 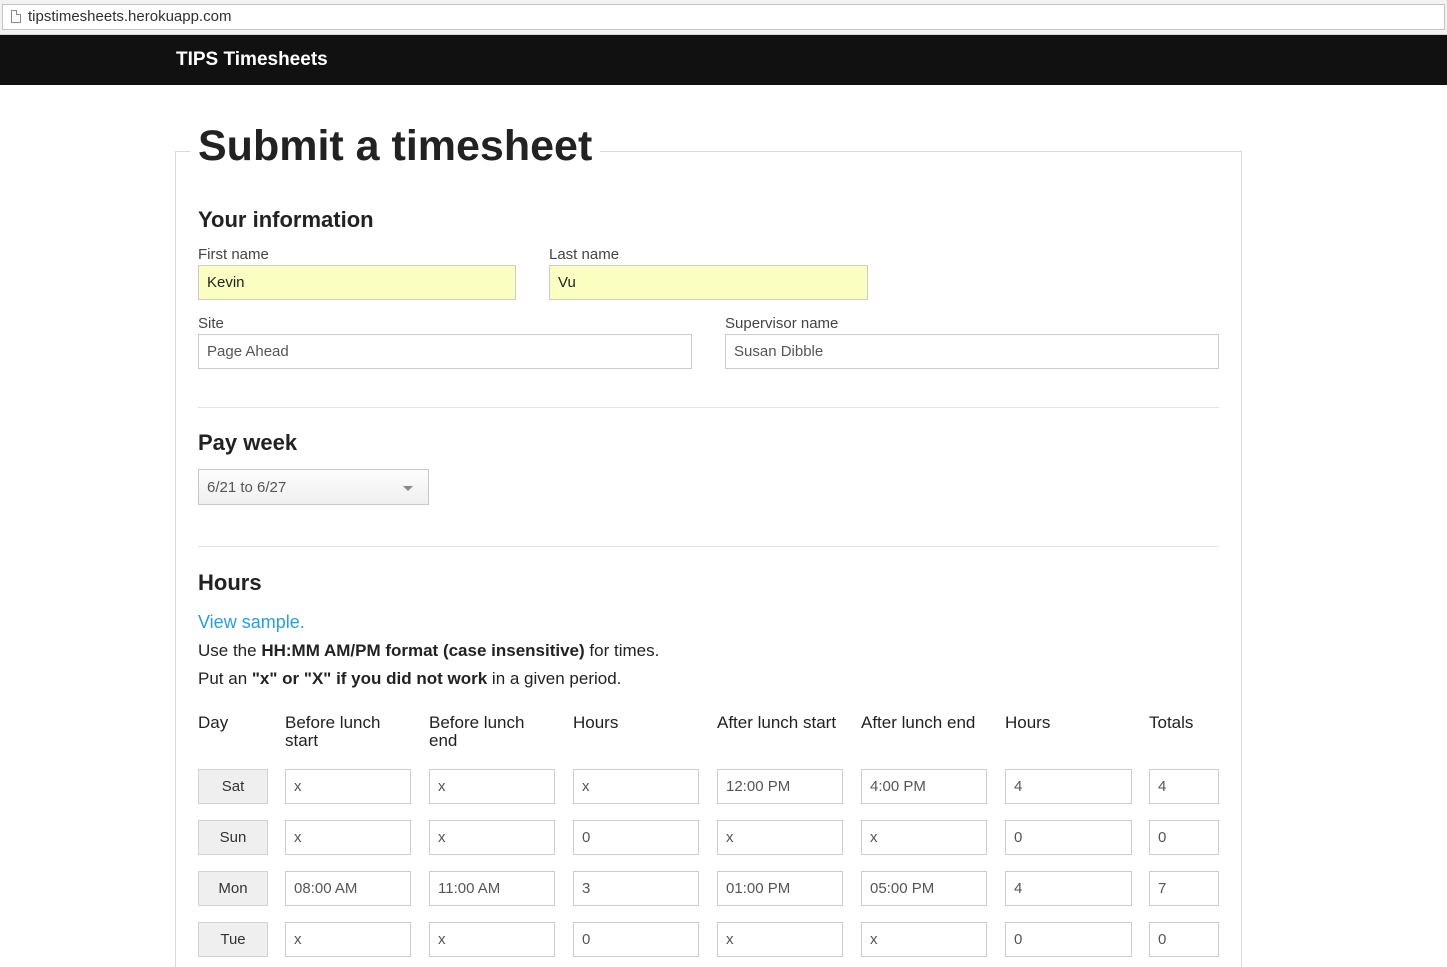 I want to click on site-label: Site, so click(x=211, y=323).